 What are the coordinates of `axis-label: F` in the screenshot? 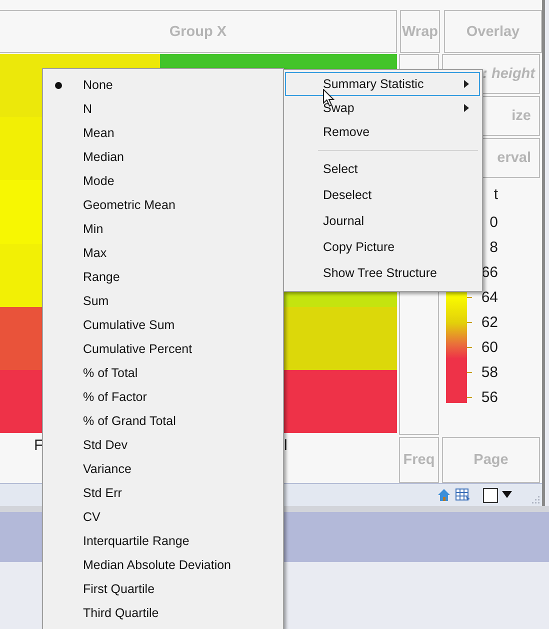 It's located at (39, 445).